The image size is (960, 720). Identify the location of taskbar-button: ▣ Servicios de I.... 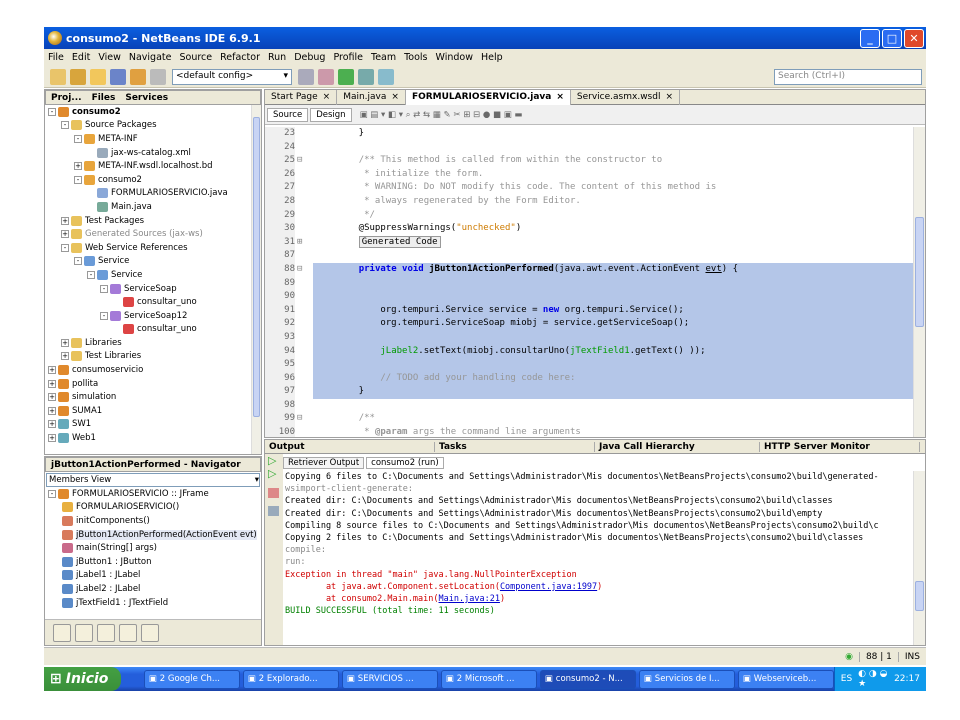
(686, 679).